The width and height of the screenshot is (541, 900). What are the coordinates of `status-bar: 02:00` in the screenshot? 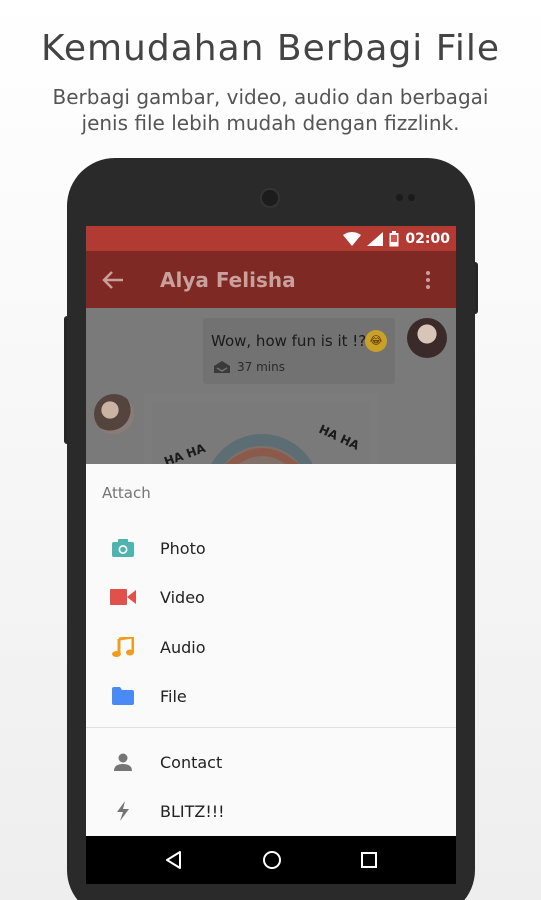 It's located at (271, 238).